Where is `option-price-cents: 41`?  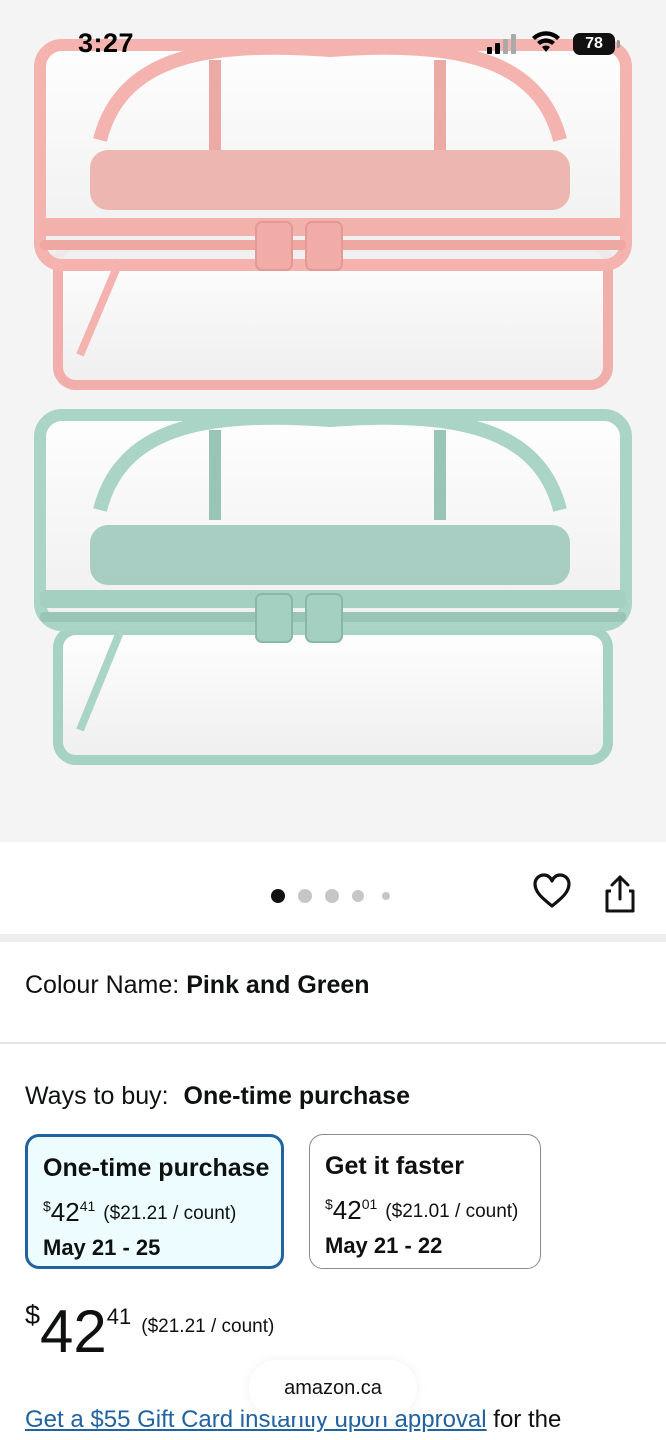 option-price-cents: 41 is located at coordinates (87, 1206).